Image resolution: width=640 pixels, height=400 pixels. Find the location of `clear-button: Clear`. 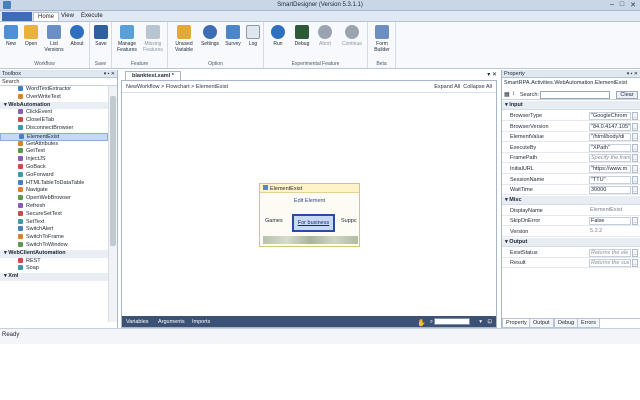

clear-button: Clear is located at coordinates (627, 95).